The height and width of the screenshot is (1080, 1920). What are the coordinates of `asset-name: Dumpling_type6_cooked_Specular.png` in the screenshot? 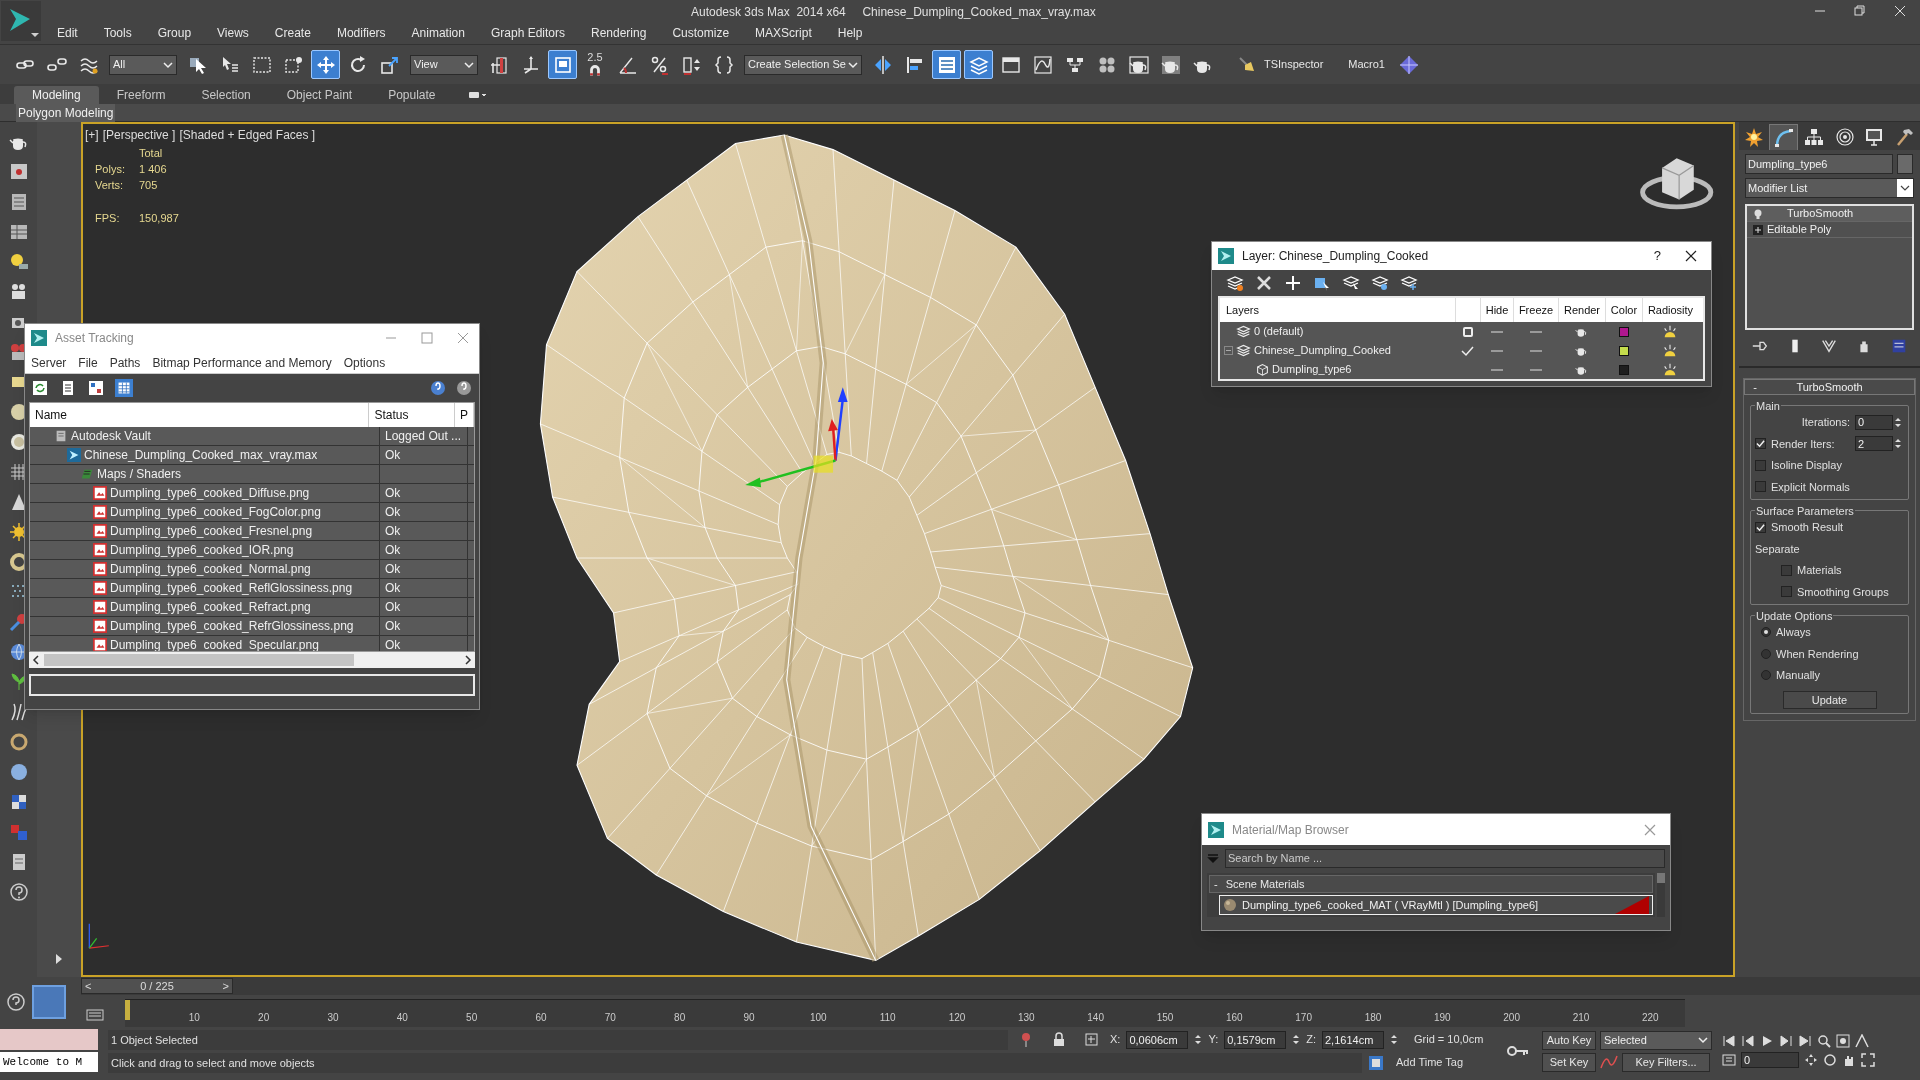 It's located at (214, 643).